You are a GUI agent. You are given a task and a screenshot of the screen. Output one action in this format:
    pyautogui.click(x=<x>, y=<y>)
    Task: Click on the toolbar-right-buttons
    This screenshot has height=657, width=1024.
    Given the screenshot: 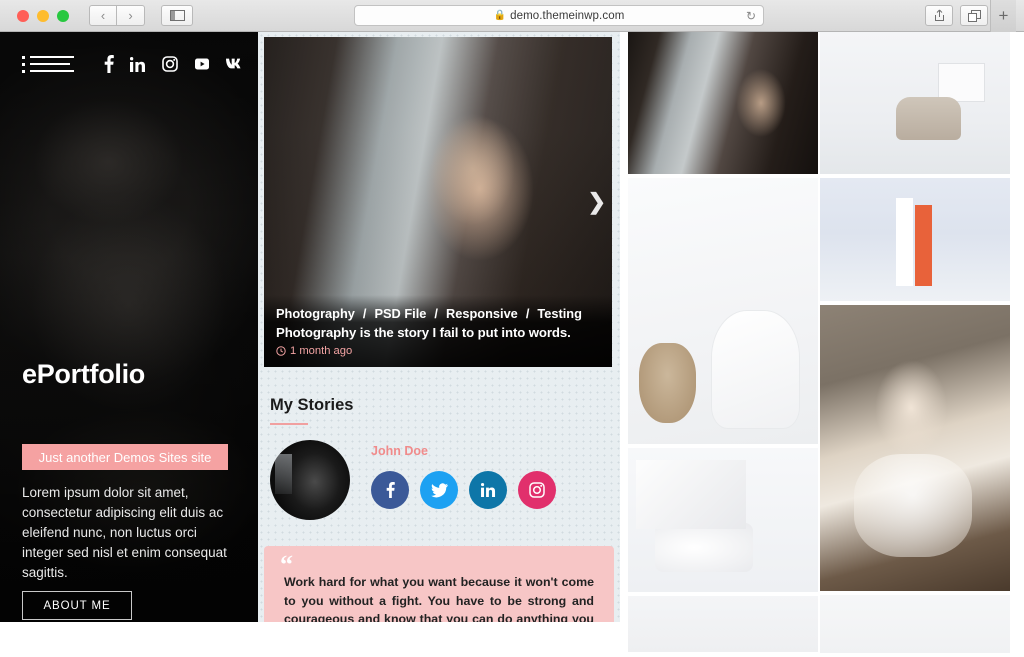 What is the action you would take?
    pyautogui.click(x=956, y=15)
    